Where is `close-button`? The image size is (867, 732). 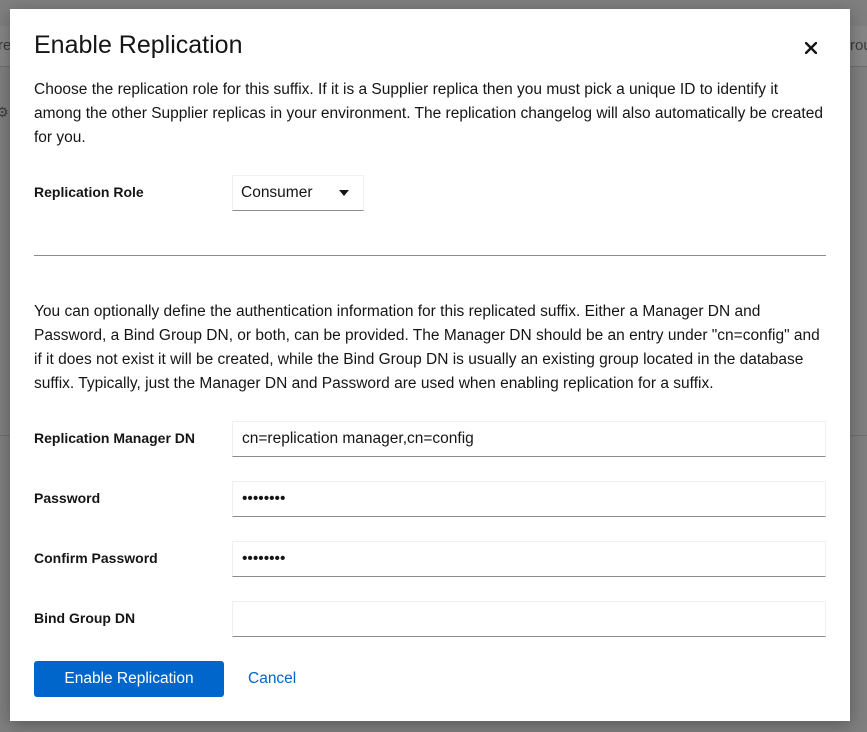
close-button is located at coordinates (811, 48).